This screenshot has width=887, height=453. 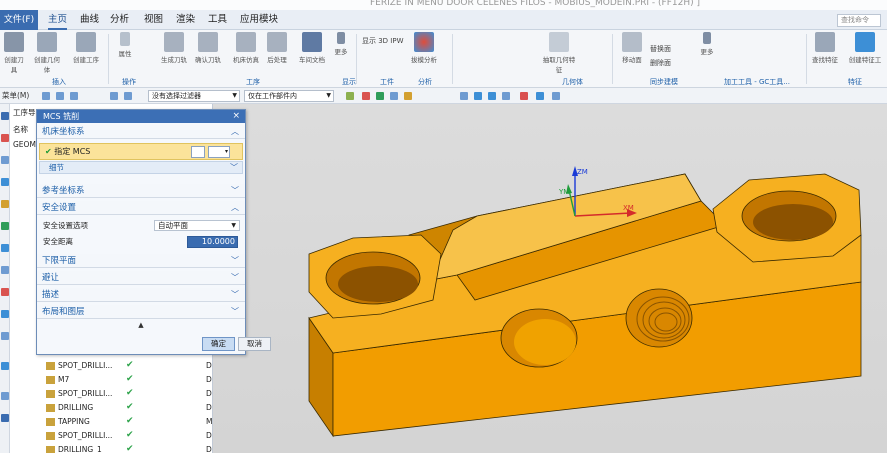 I want to click on properties-button: 属性, so click(x=125, y=52).